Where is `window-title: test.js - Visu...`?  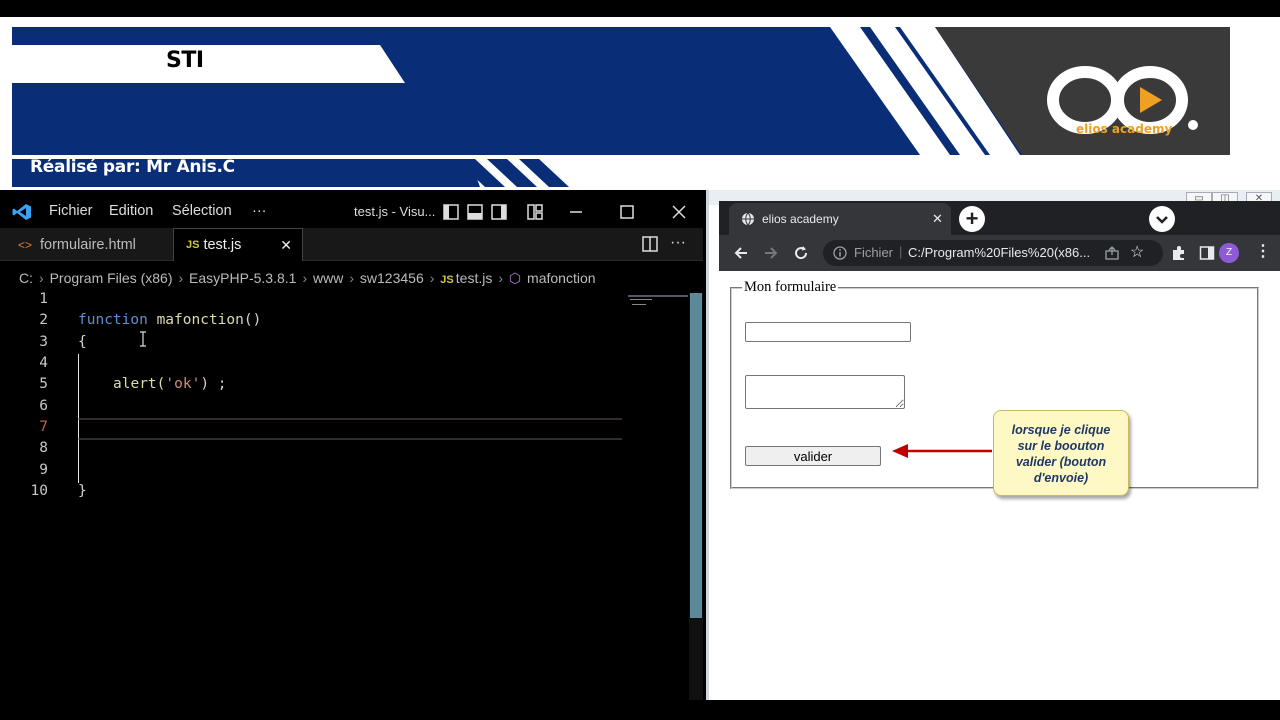
window-title: test.js - Visu... is located at coordinates (395, 211).